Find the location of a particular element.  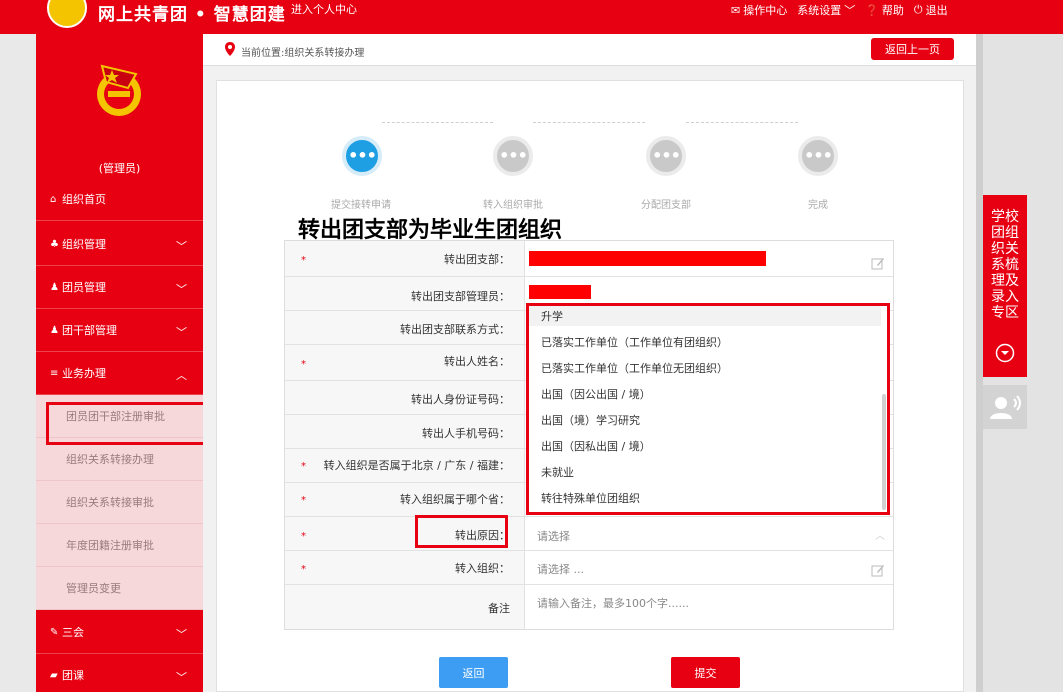

sidebar-item-label: 团干部管理 is located at coordinates (89, 330).